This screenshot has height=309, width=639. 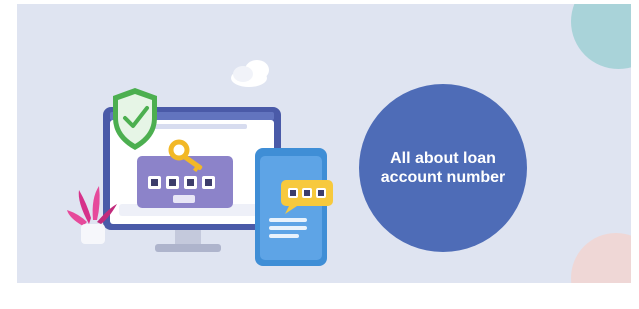 What do you see at coordinates (601, 36) in the screenshot?
I see `decorative-blob-top-right` at bounding box center [601, 36].